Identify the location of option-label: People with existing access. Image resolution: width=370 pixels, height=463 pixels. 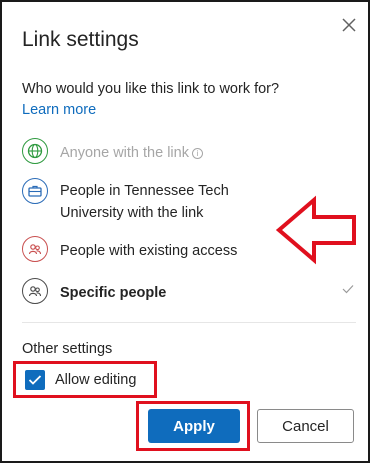
(149, 251).